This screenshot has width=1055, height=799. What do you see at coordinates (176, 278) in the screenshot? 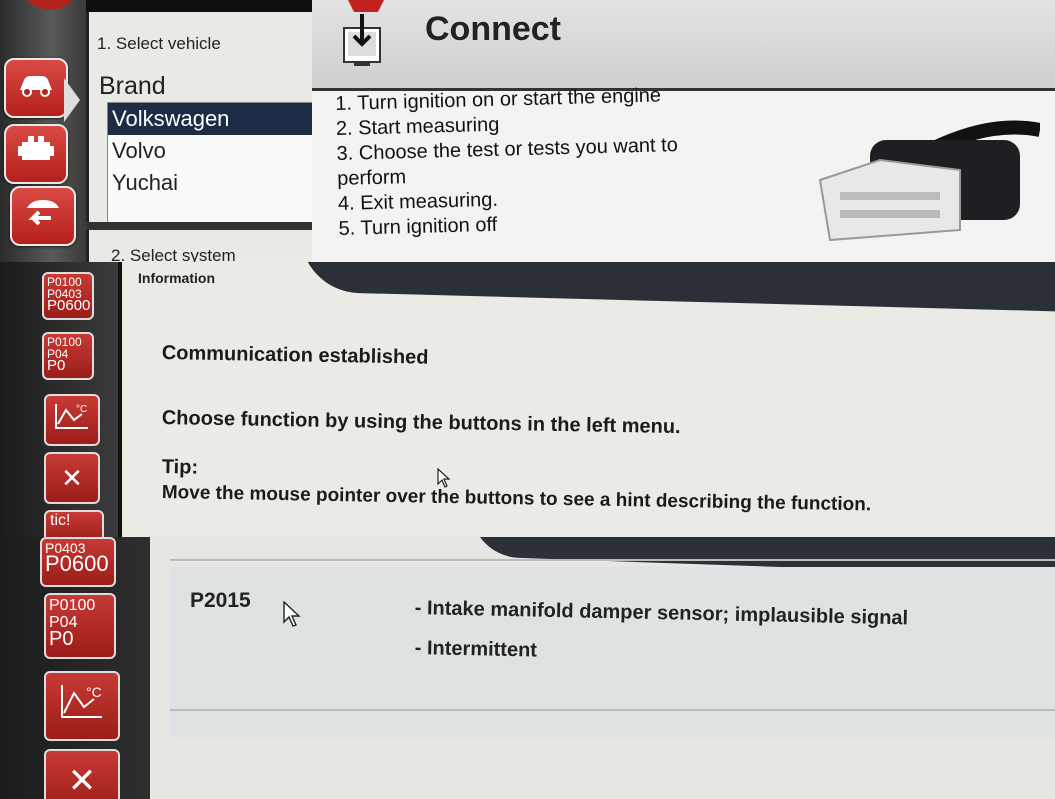
I see `info-label: Information` at bounding box center [176, 278].